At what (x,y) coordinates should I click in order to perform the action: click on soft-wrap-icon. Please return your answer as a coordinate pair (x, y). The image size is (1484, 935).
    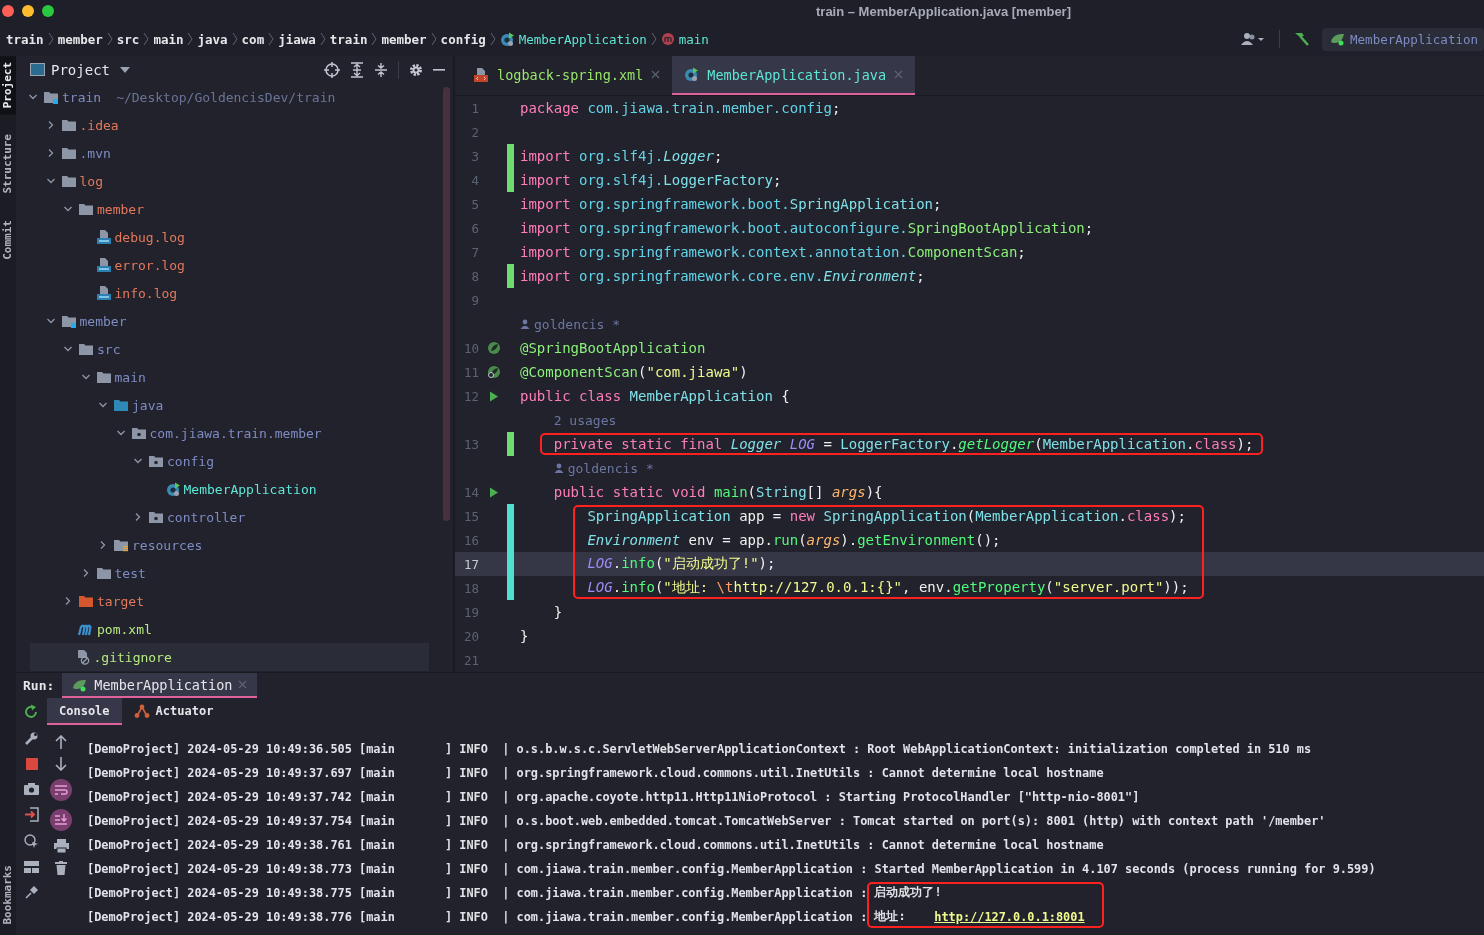
    Looking at the image, I should click on (61, 790).